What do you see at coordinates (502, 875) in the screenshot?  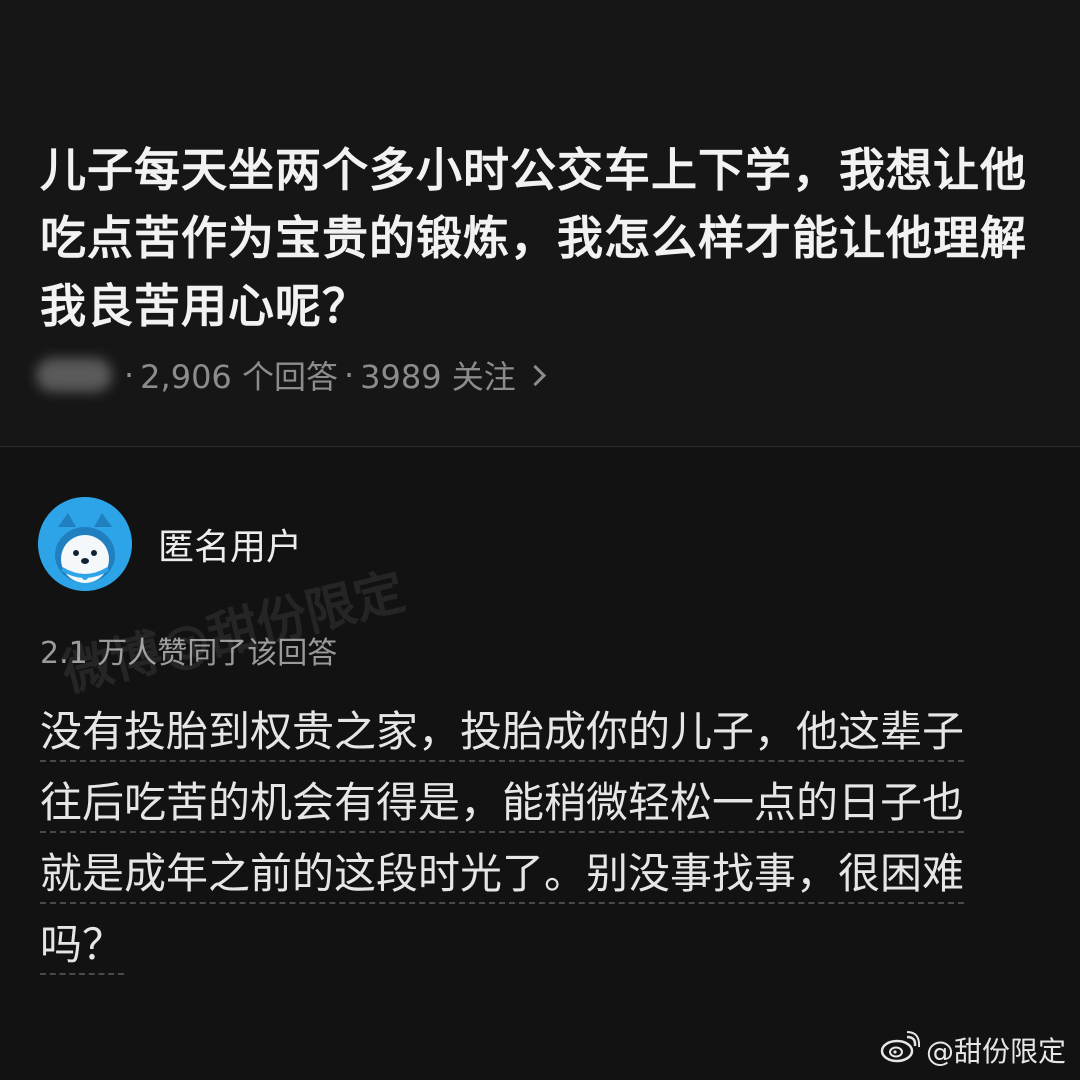 I see `answer-line: 就是成年之前的这段时光了。别没事找事，很困难` at bounding box center [502, 875].